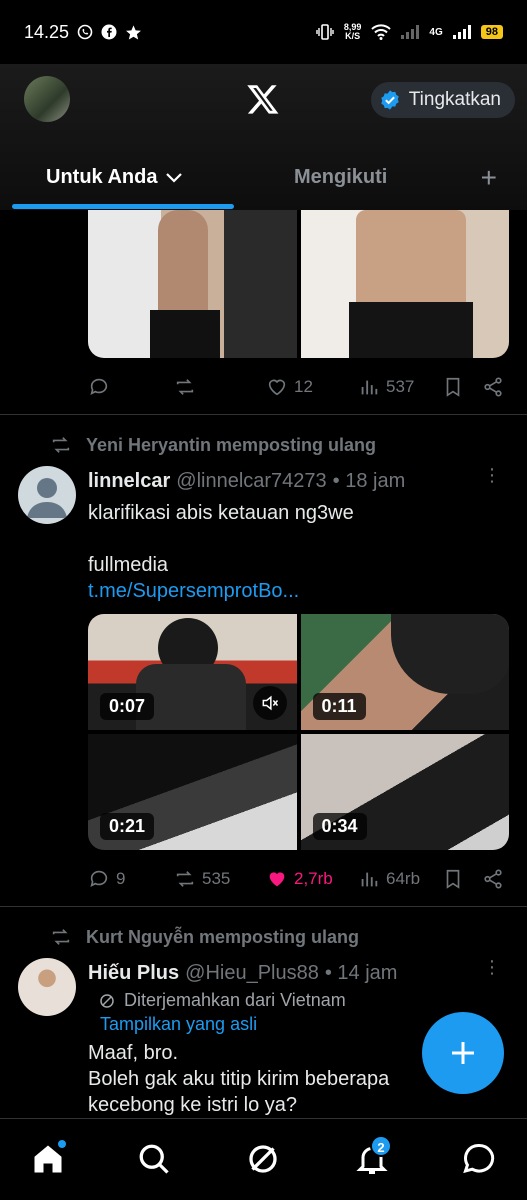 The image size is (527, 1200). Describe the element at coordinates (410, 32) in the screenshot. I see `signal-icon-sim1` at that location.